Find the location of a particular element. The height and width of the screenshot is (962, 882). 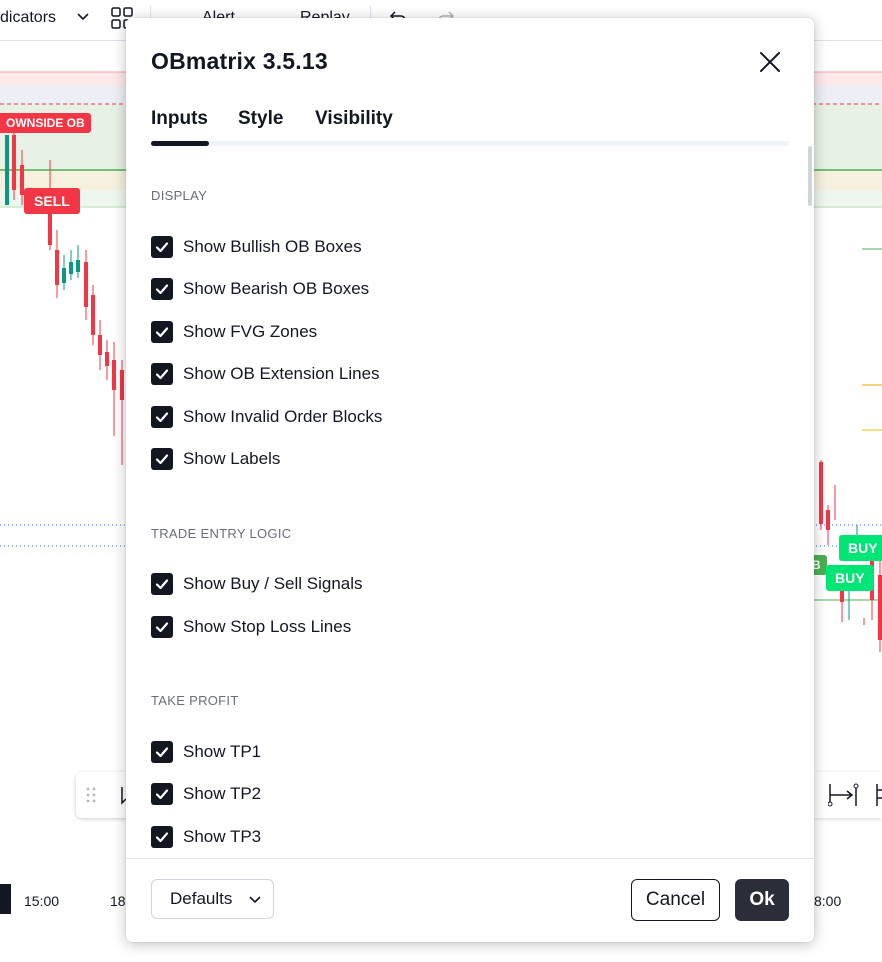

footer-divider is located at coordinates (470, 858).